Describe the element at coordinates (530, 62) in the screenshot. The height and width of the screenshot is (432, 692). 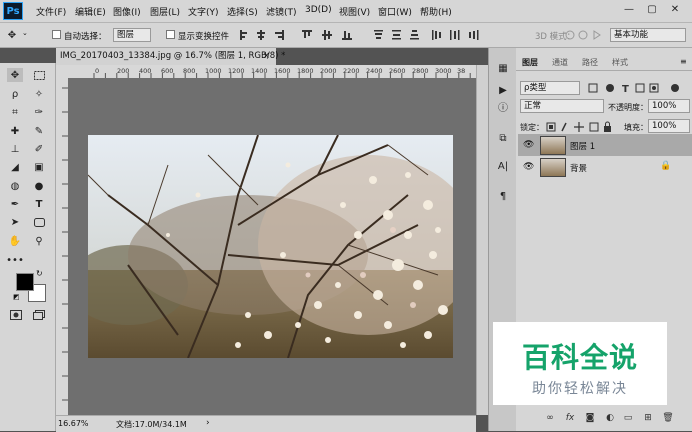
I see `tab-layers: 图层` at that location.